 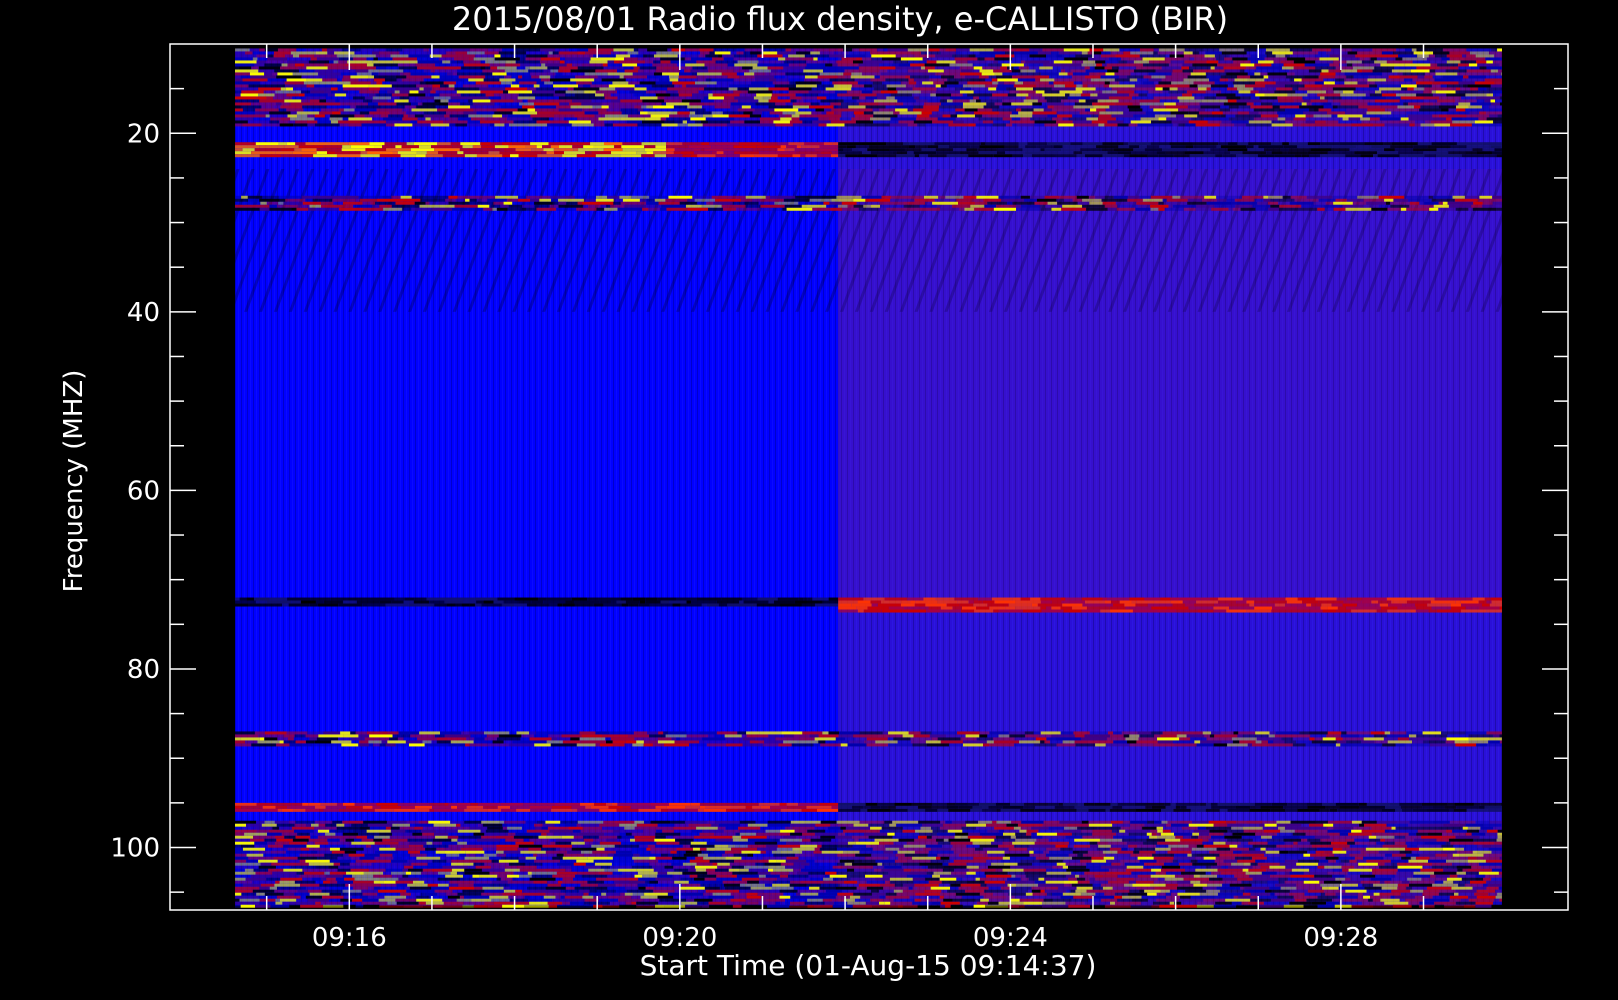 I want to click on x-axis-label: Start Time (01-Aug-15 09:14:37), so click(x=868, y=965).